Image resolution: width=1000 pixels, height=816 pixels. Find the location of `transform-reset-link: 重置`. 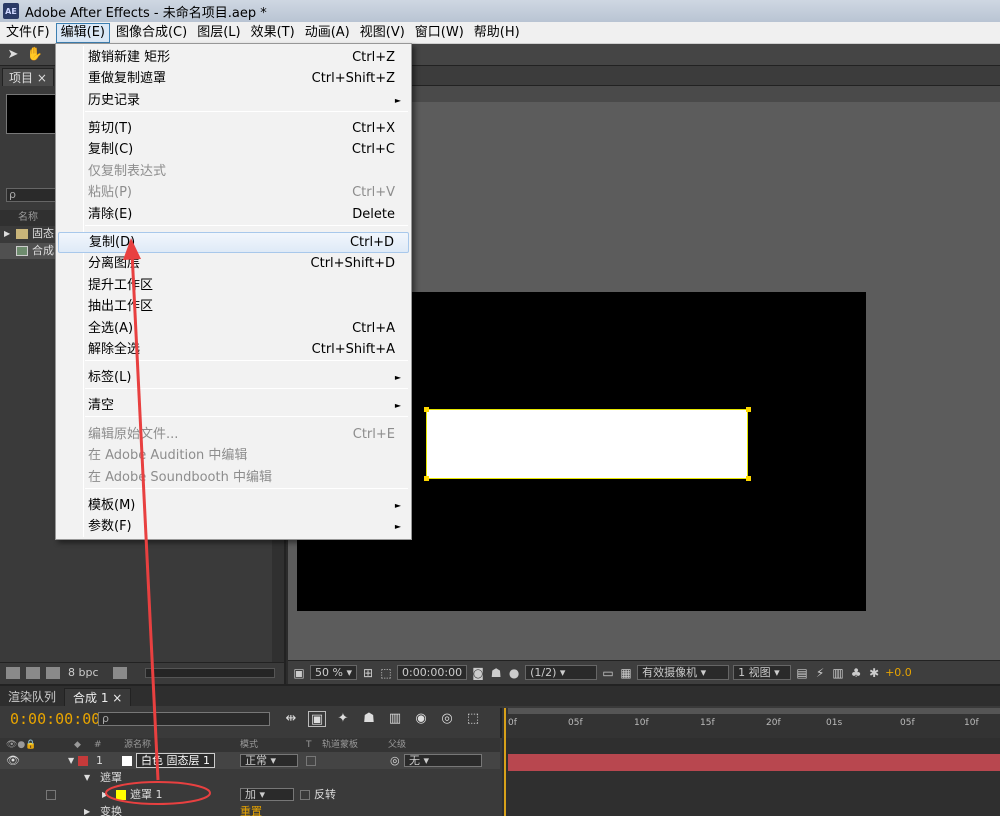

transform-reset-link: 重置 is located at coordinates (251, 809).